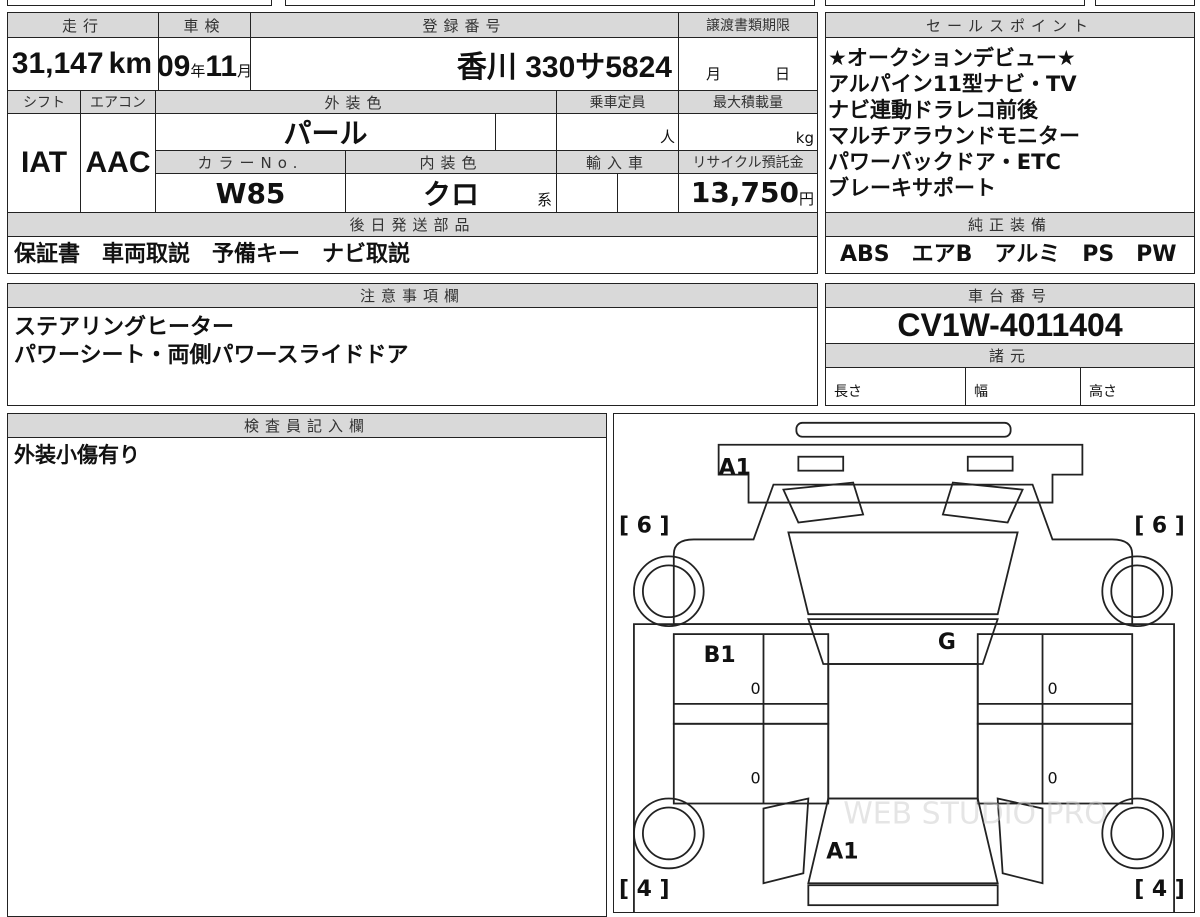 Image resolution: width=1200 pixels, height=917 pixels. I want to click on hood-code: G, so click(947, 642).